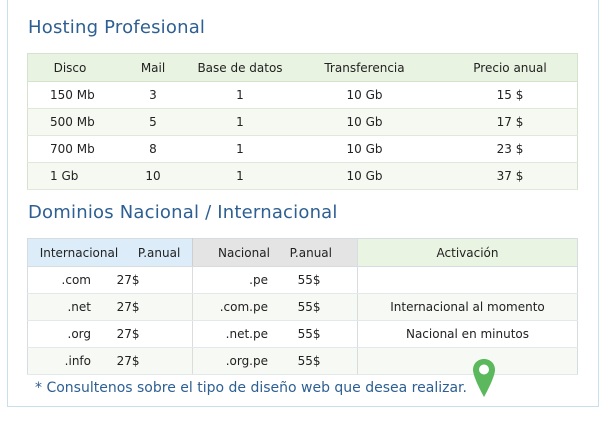 This screenshot has width=608, height=423. I want to click on header-nac-label: Nacional, so click(244, 252).